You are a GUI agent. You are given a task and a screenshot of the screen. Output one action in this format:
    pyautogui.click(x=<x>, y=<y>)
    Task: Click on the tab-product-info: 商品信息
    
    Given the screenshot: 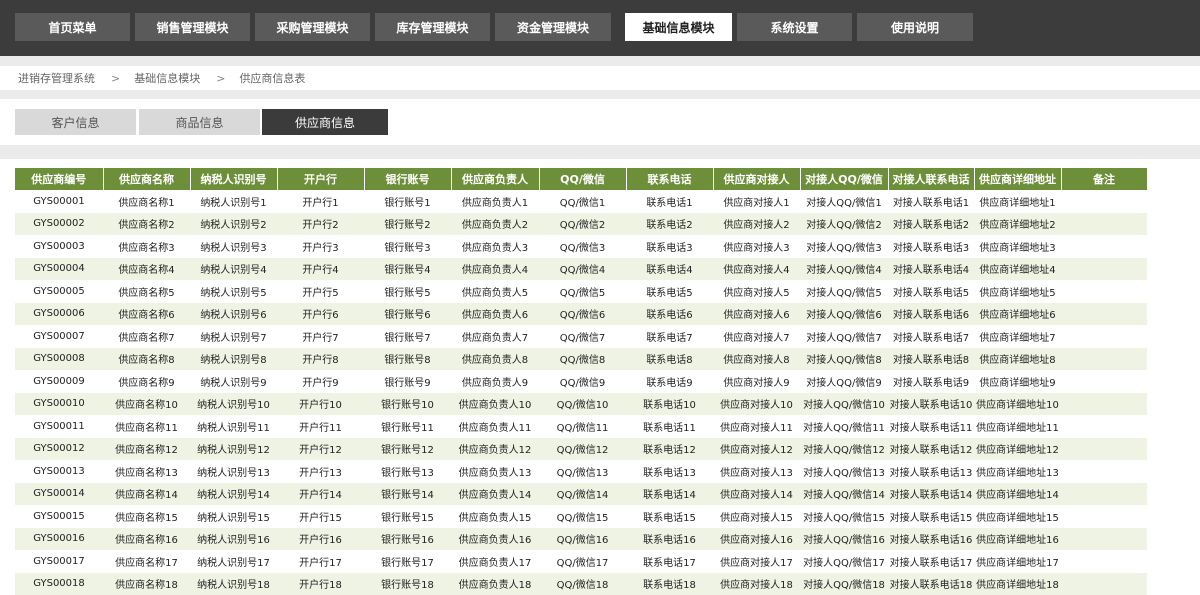 What is the action you would take?
    pyautogui.click(x=199, y=122)
    